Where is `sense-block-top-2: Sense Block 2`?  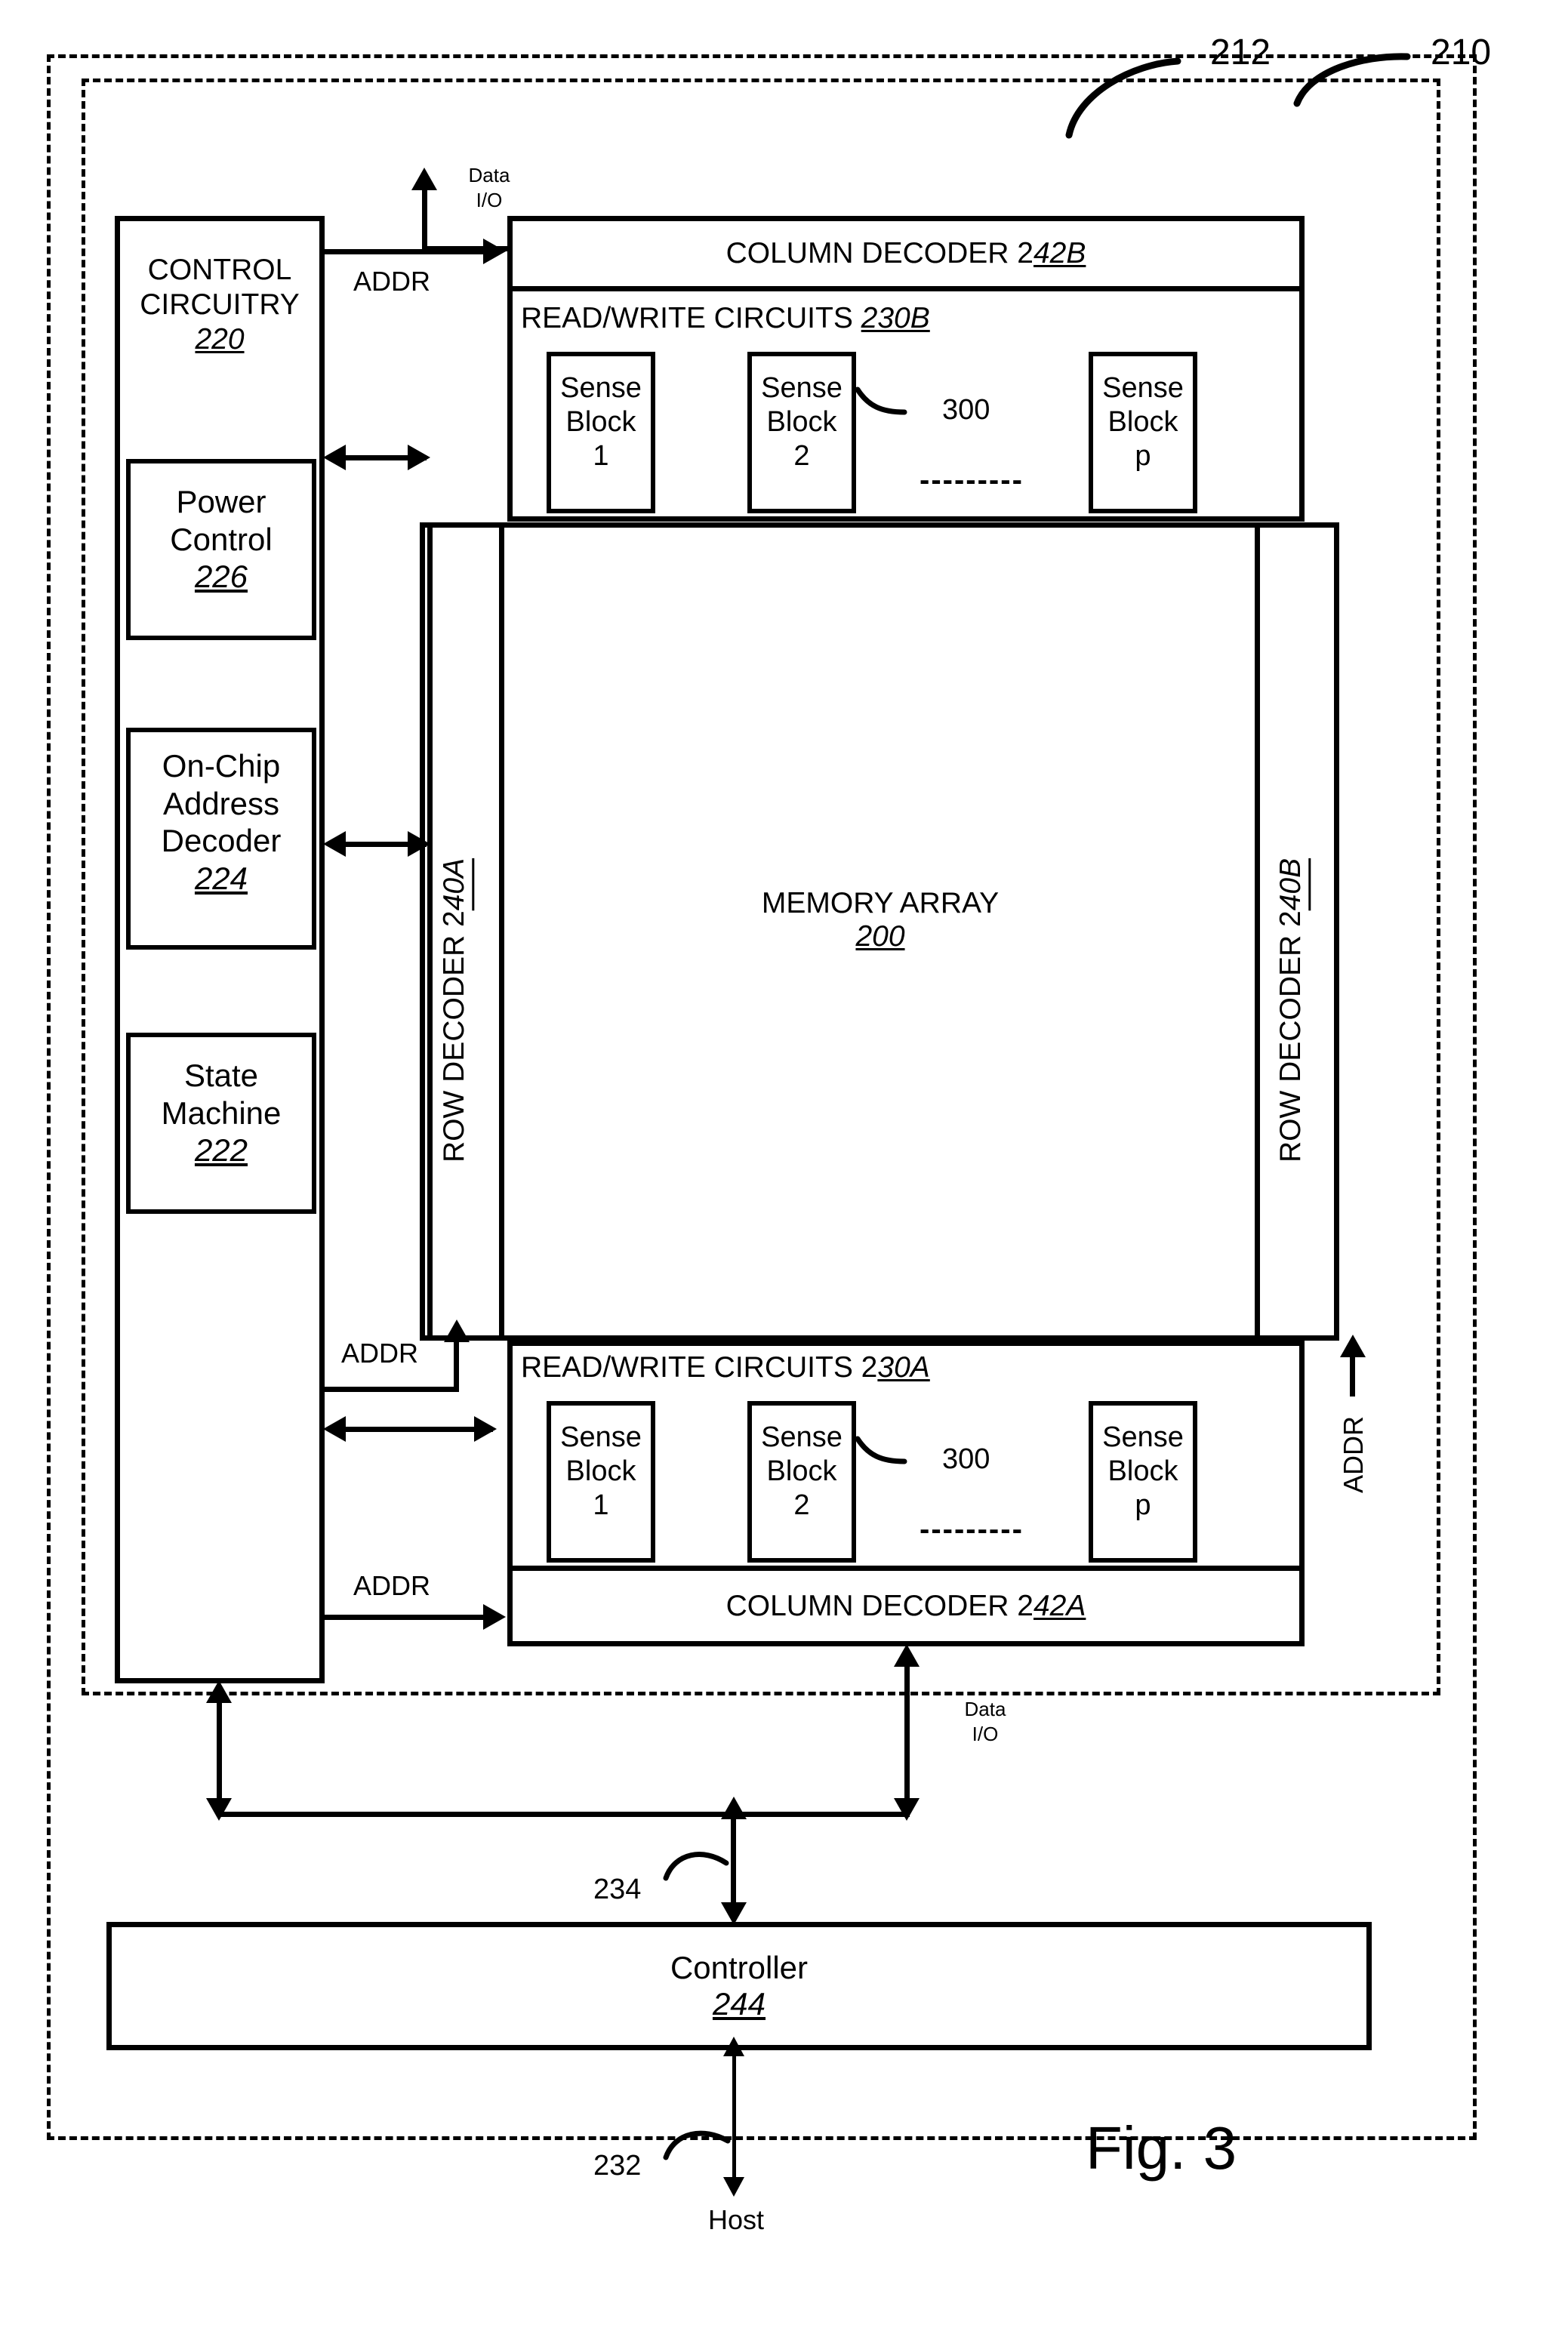 sense-block-top-2: Sense Block 2 is located at coordinates (801, 432).